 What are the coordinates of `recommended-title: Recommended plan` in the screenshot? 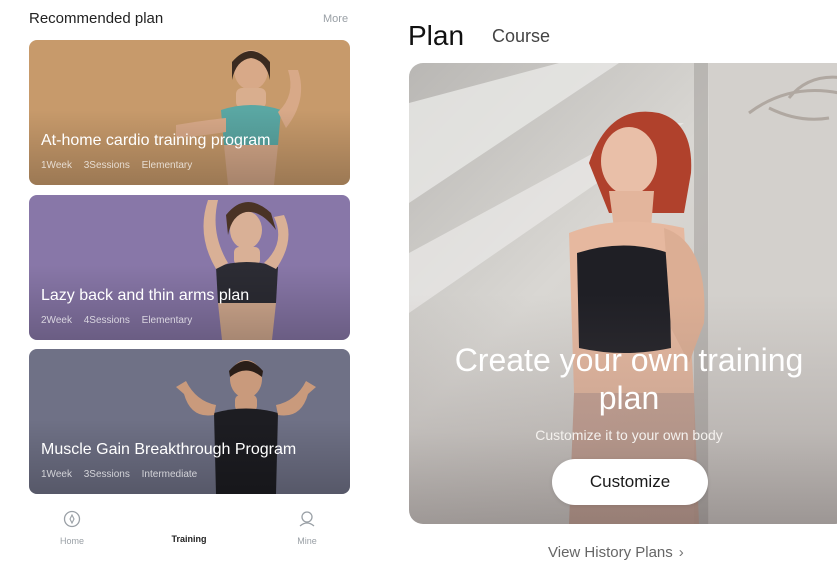 It's located at (96, 18).